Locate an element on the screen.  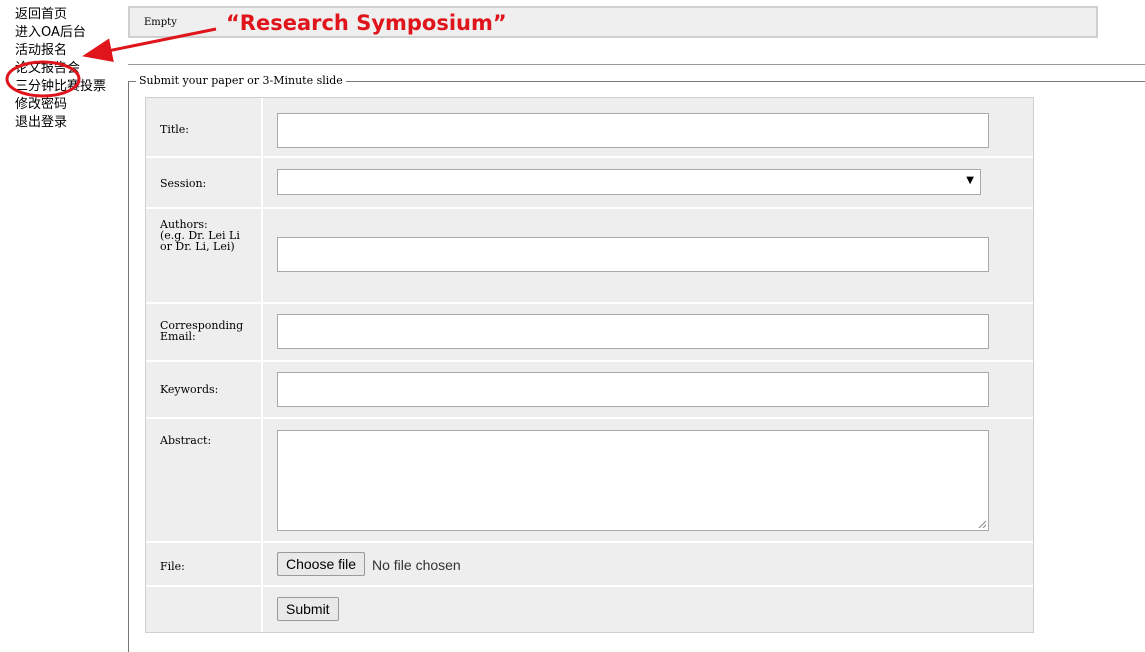
email-label: Corresponding Email: is located at coordinates (204, 332).